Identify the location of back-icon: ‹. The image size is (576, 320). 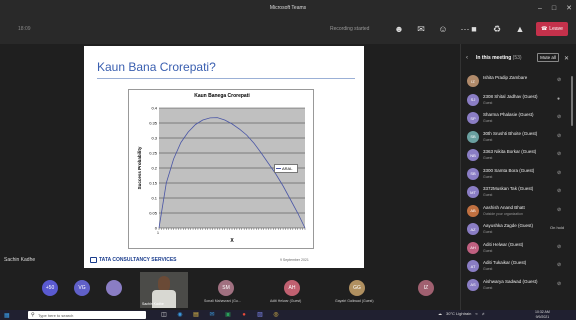
(467, 58).